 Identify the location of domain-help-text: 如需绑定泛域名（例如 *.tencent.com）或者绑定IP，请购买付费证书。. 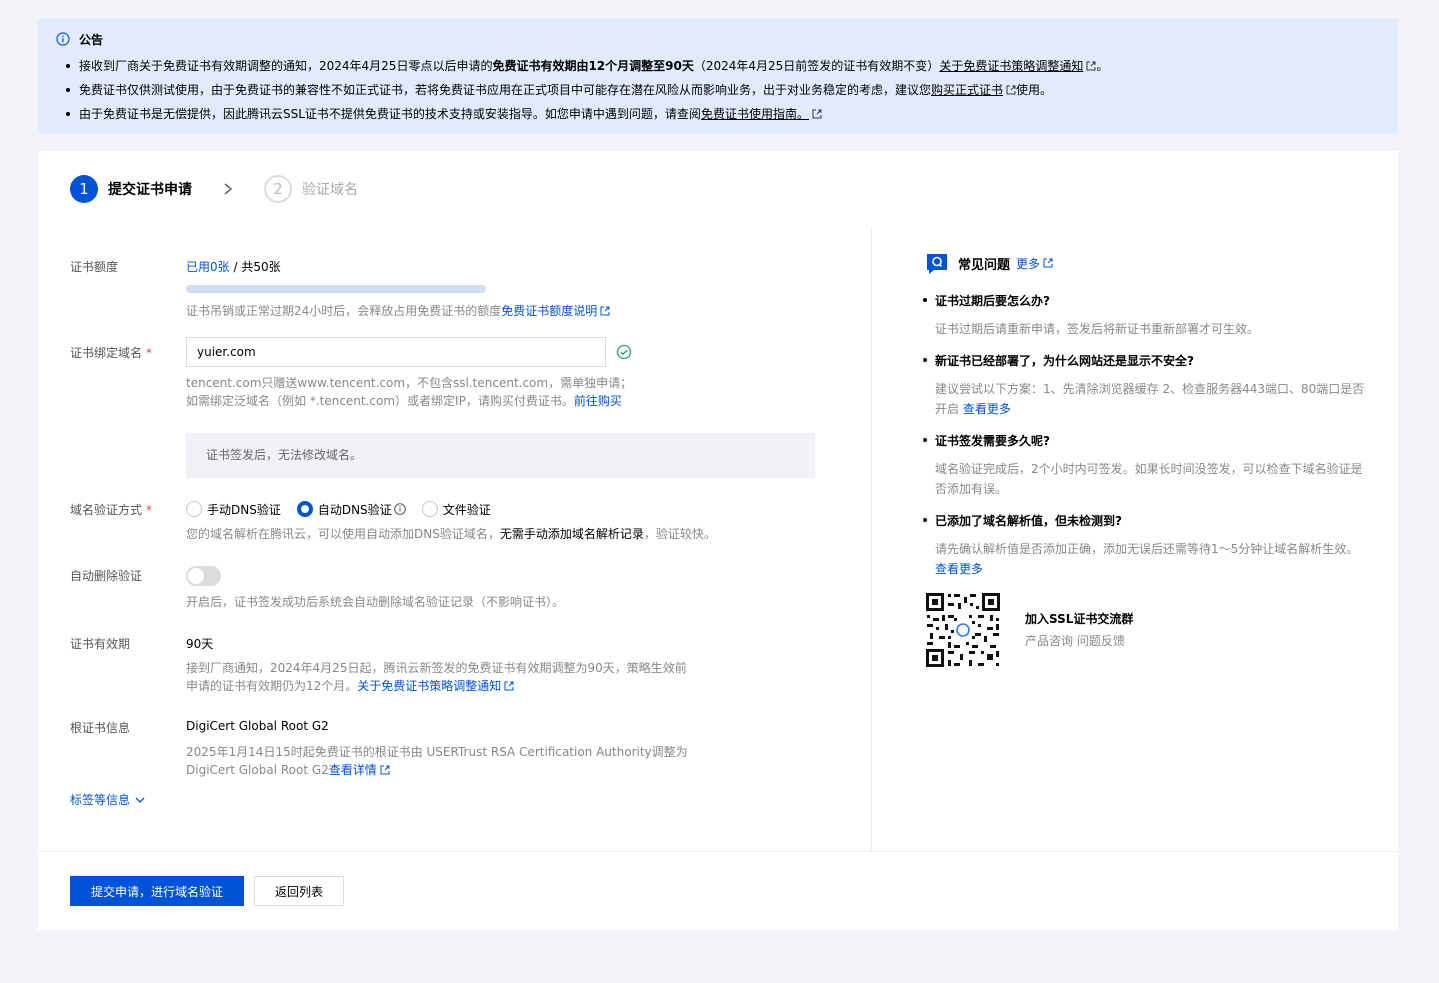
(380, 401).